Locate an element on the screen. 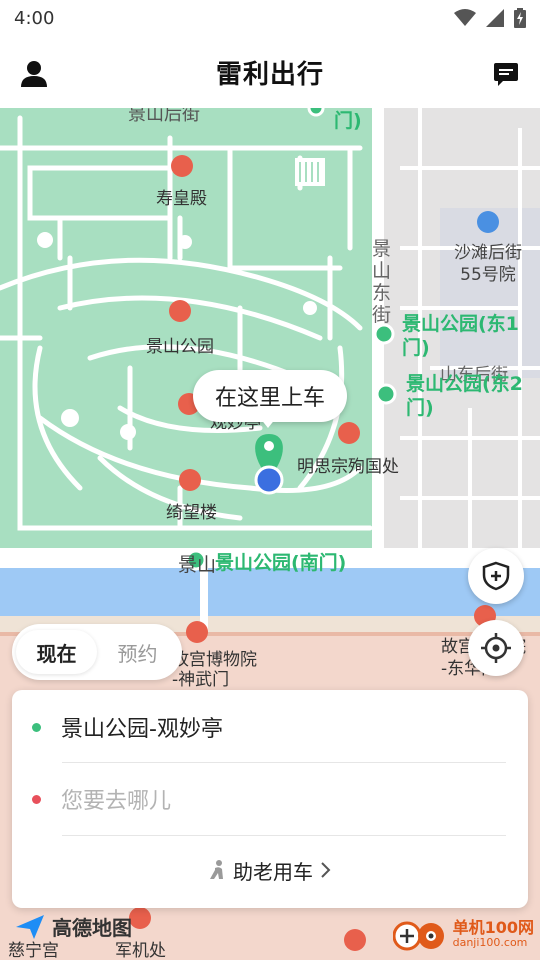 This screenshot has height=960, width=540. status-icons is located at coordinates (490, 18).